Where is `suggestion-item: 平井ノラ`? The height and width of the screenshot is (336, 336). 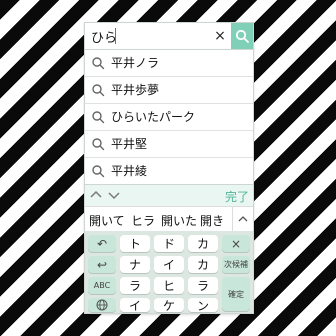 suggestion-item: 平井ノラ is located at coordinates (169, 63).